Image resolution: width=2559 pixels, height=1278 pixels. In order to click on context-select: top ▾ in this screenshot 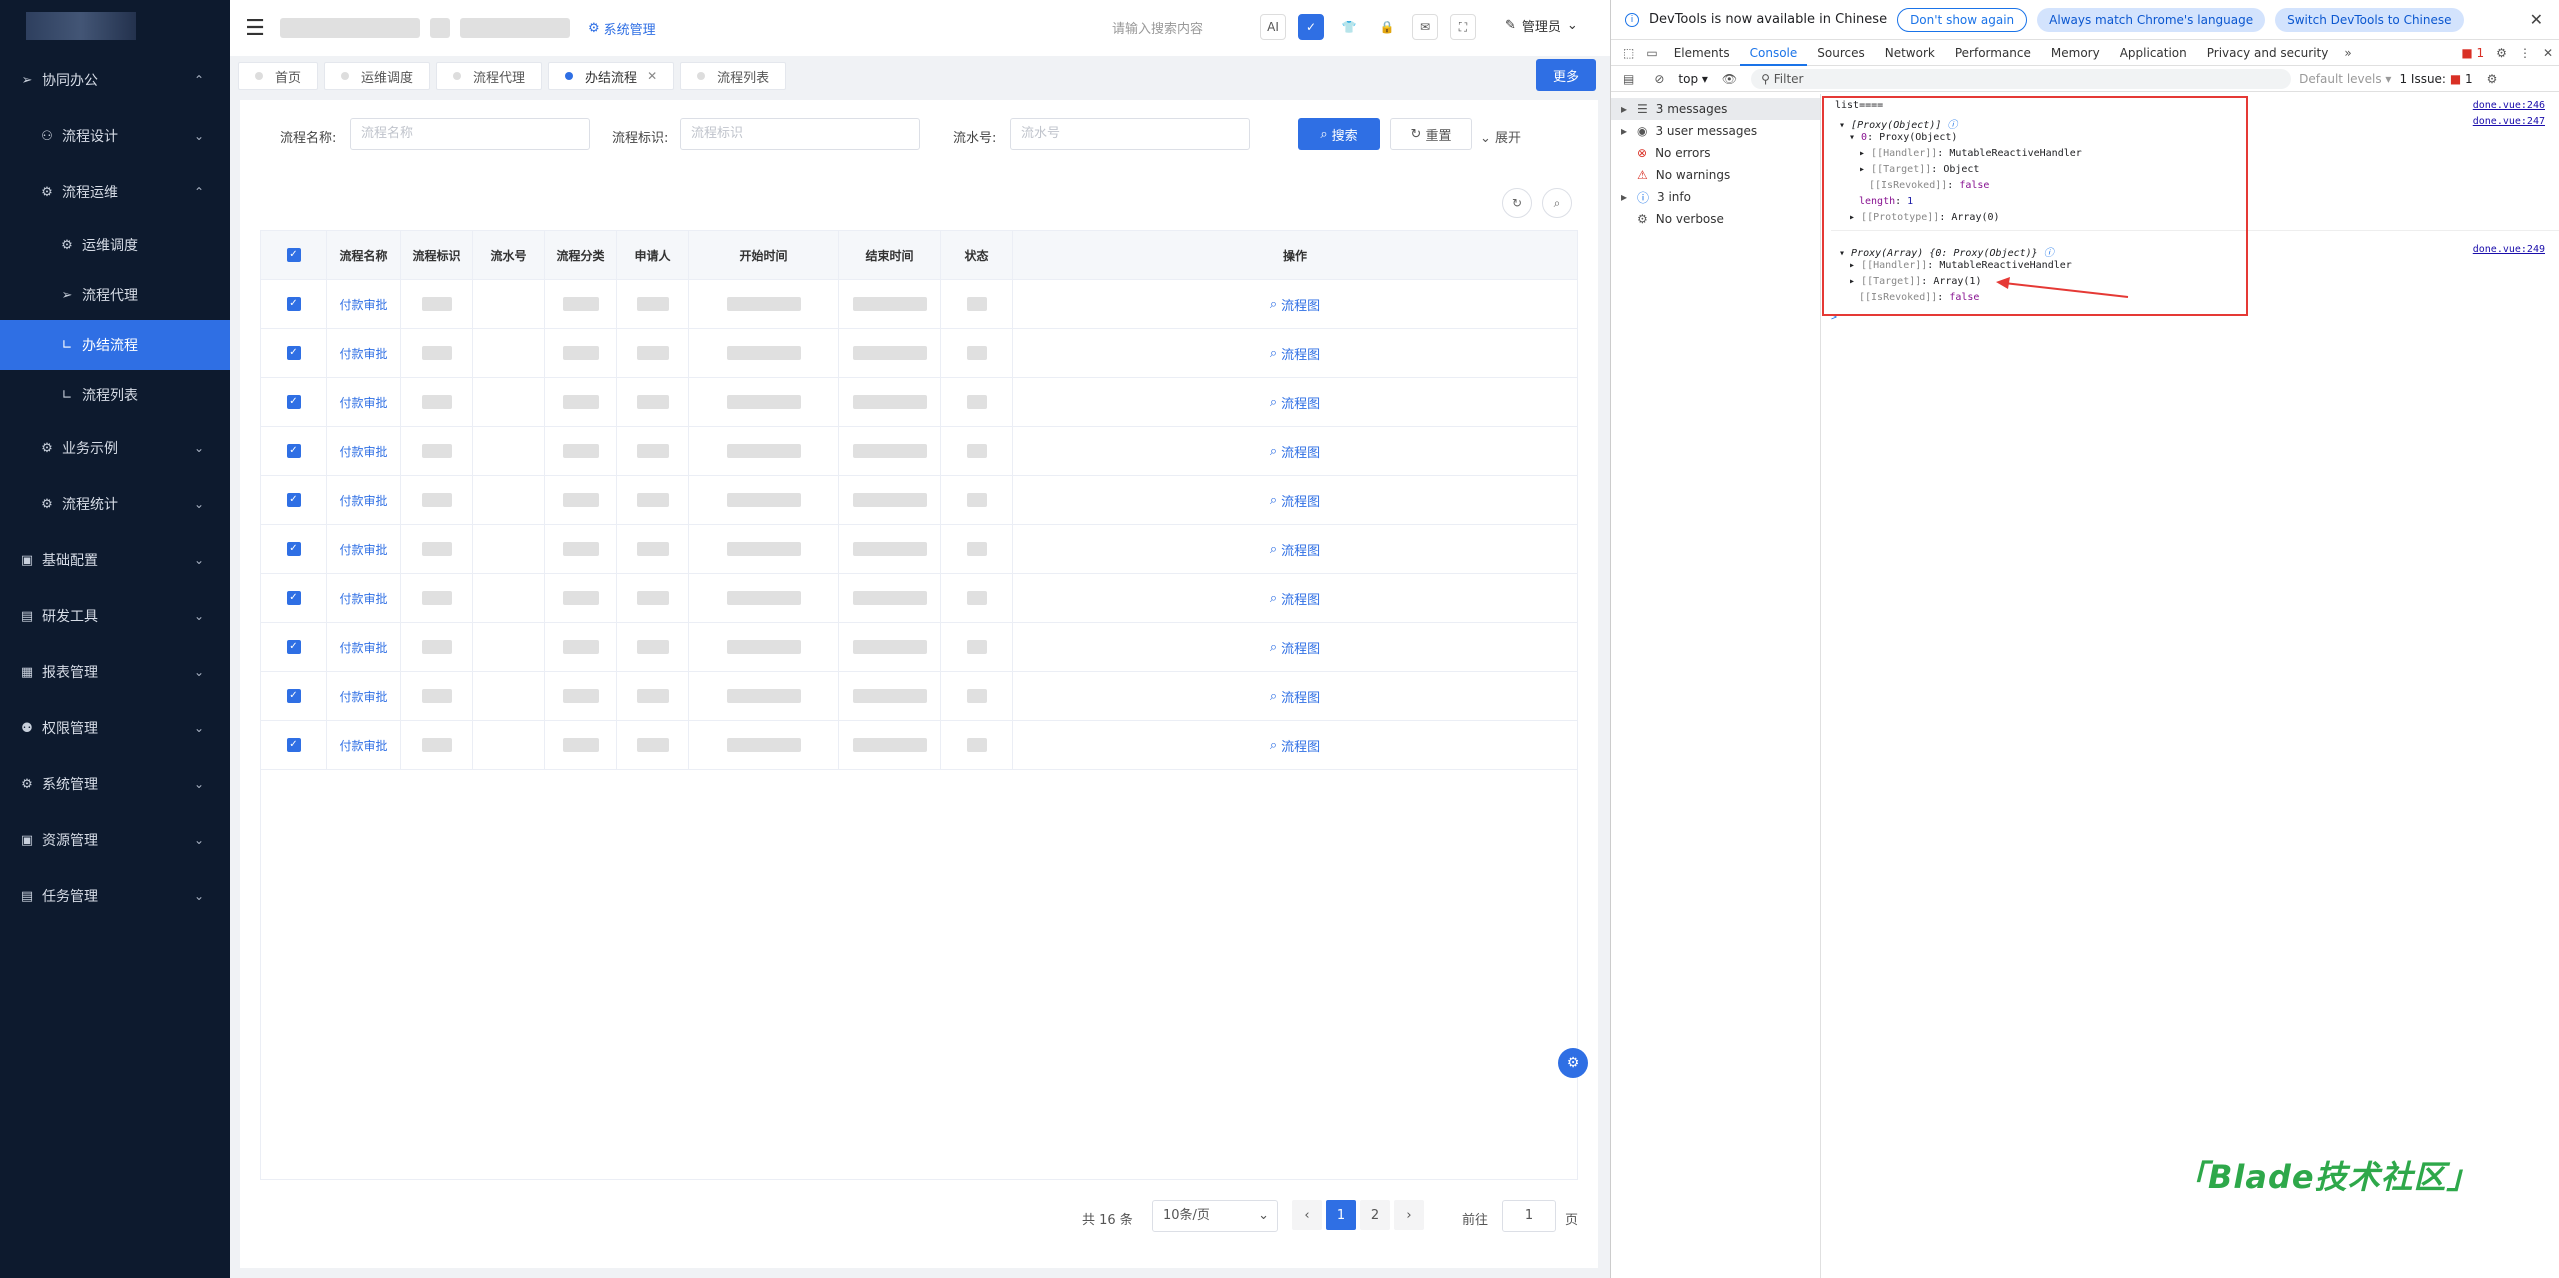, I will do `click(1693, 79)`.